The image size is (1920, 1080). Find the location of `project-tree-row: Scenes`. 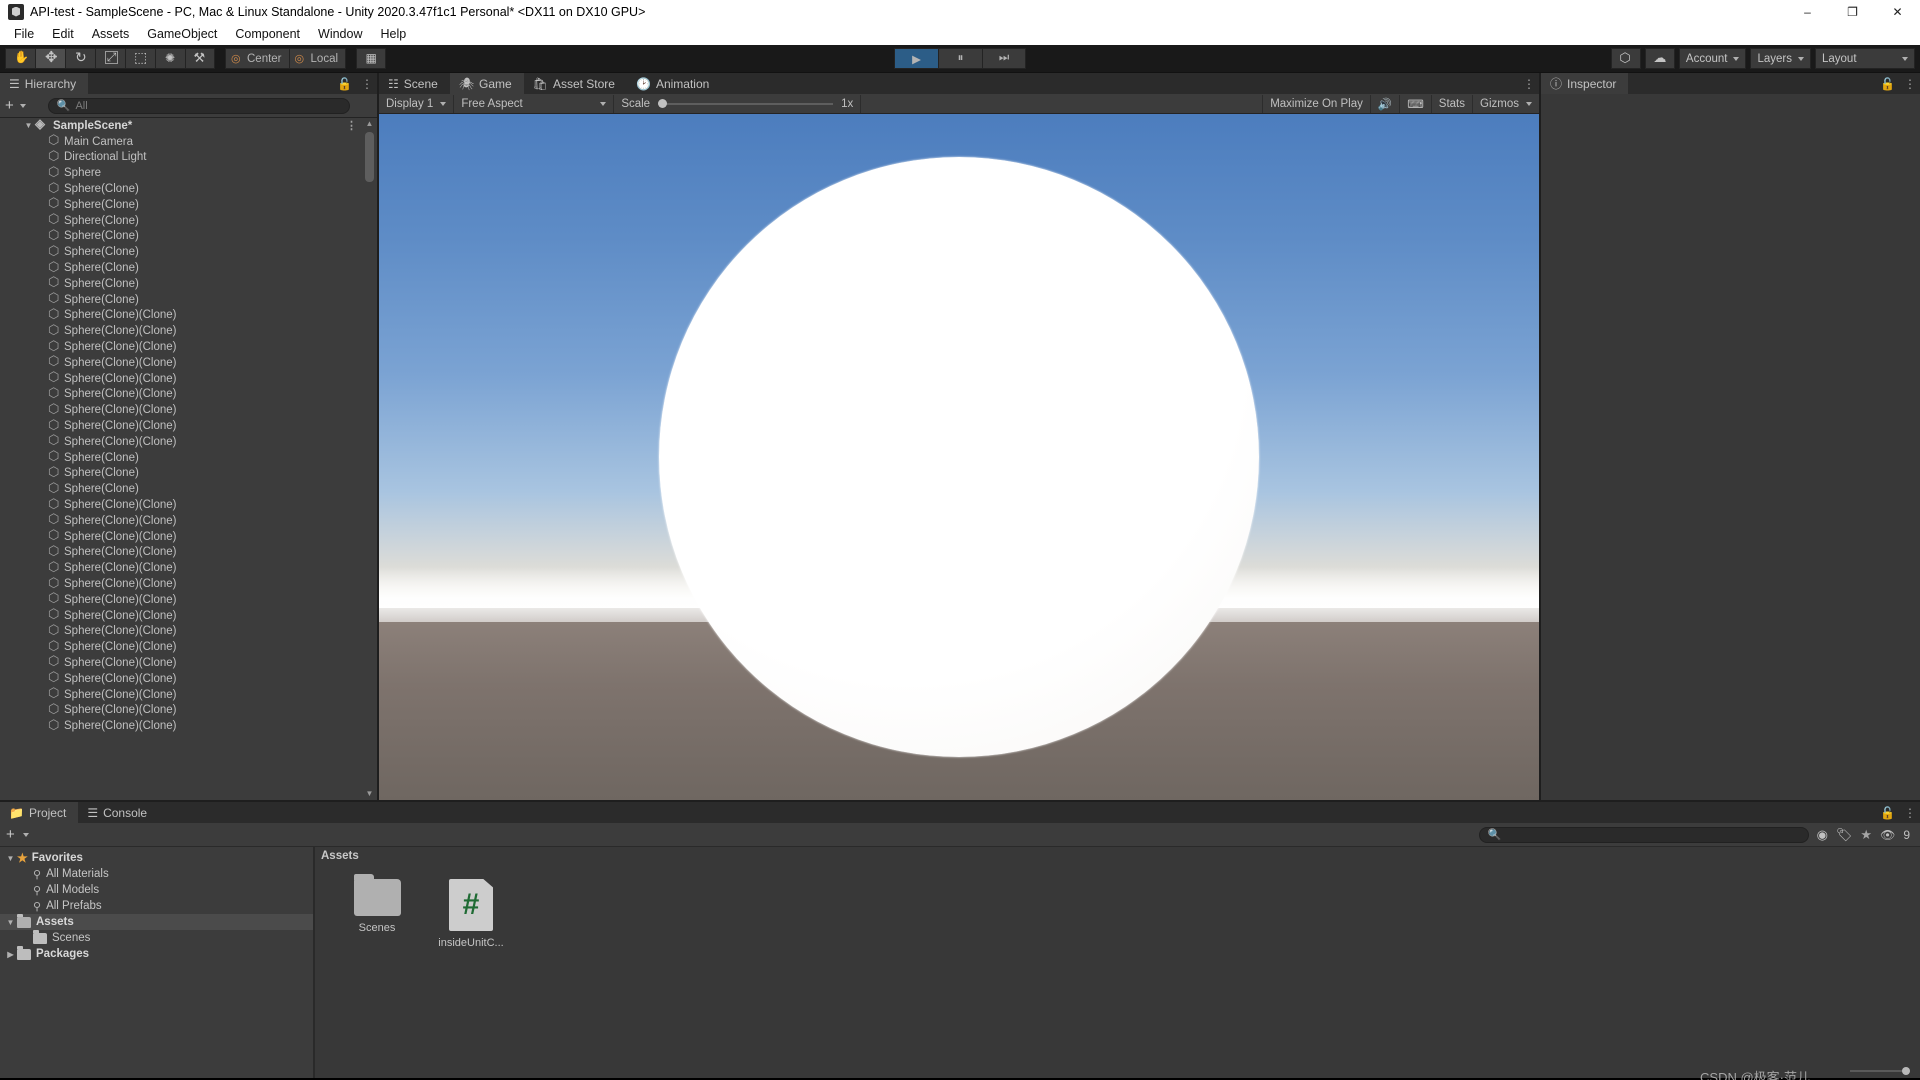

project-tree-row: Scenes is located at coordinates (156, 937).